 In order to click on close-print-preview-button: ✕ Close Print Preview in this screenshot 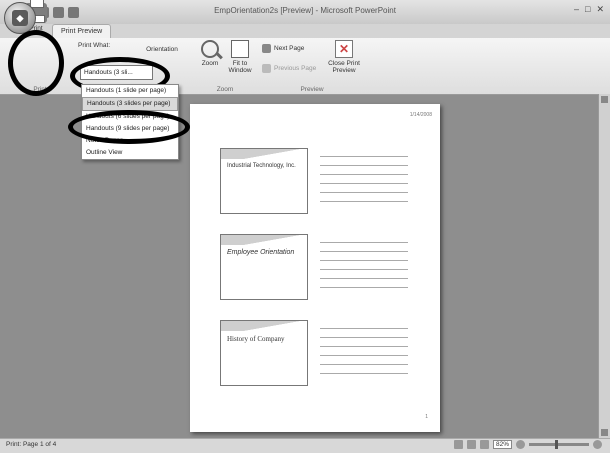, I will do `click(344, 57)`.